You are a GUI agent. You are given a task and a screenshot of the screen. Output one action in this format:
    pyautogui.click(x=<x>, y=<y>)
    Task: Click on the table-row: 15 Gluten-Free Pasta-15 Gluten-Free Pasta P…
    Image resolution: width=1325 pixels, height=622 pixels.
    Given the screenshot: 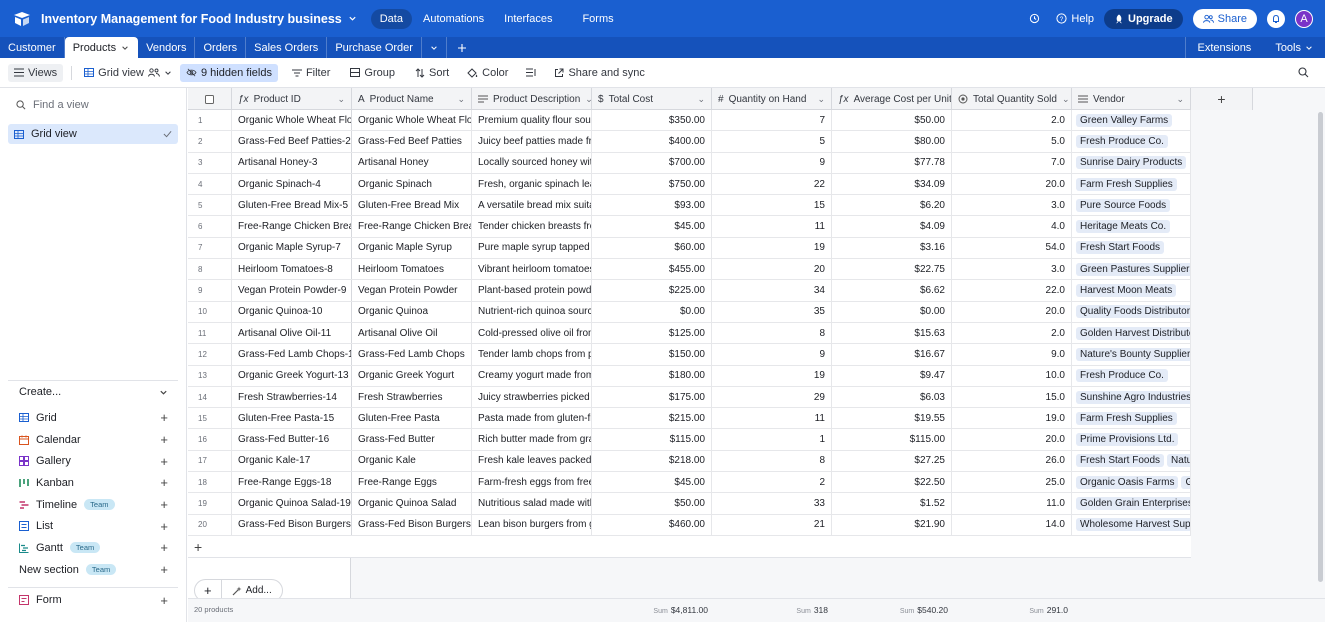 What is the action you would take?
    pyautogui.click(x=689, y=419)
    